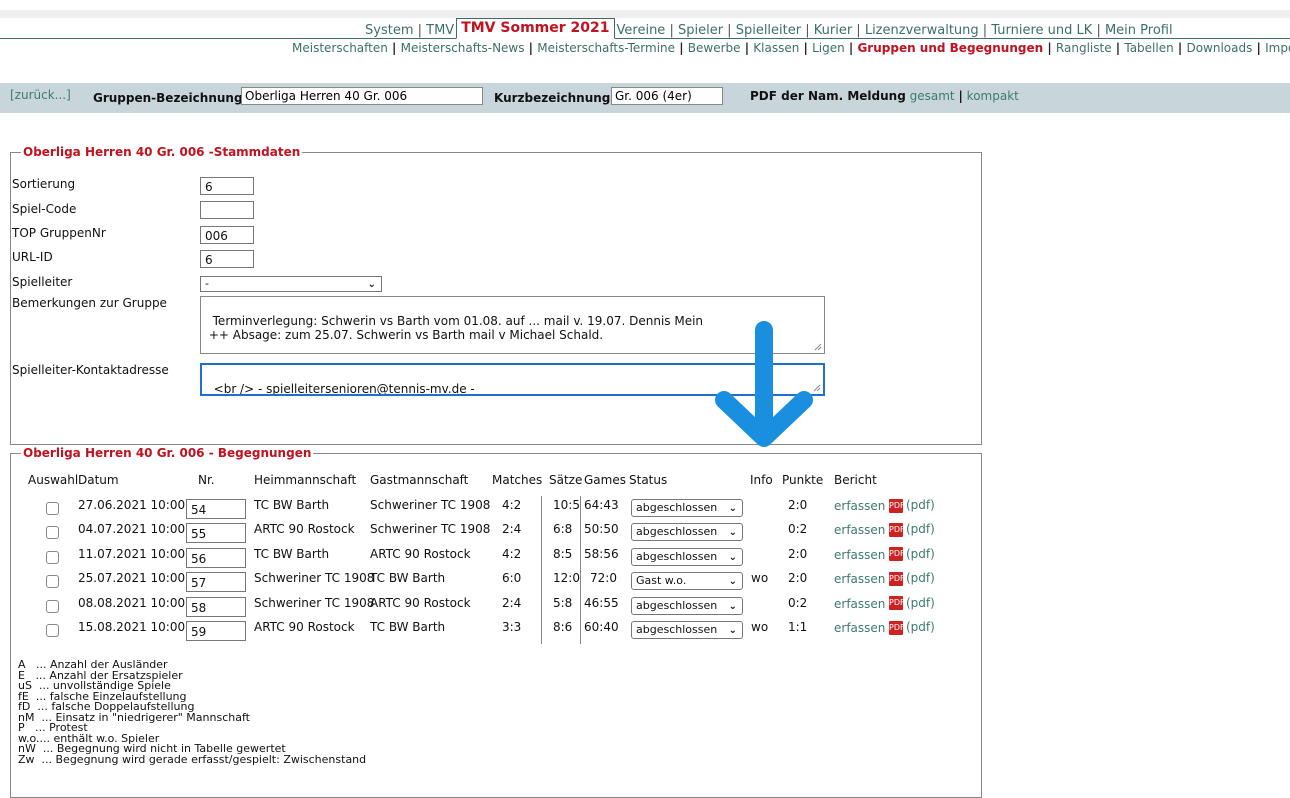 This screenshot has height=798, width=1290. I want to click on pdf-meldung: PDF der Nam. Meldung gesamt | kompakt, so click(884, 96).